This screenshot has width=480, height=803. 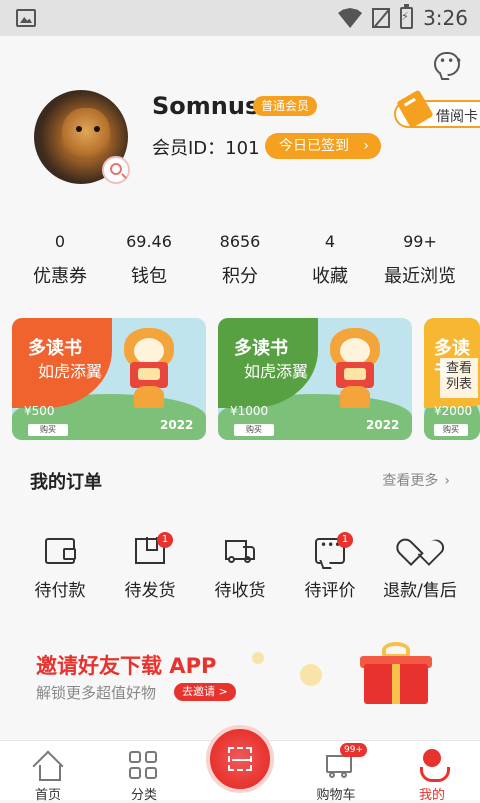 I want to click on borrow-card-button: 借阅卡, so click(x=437, y=109).